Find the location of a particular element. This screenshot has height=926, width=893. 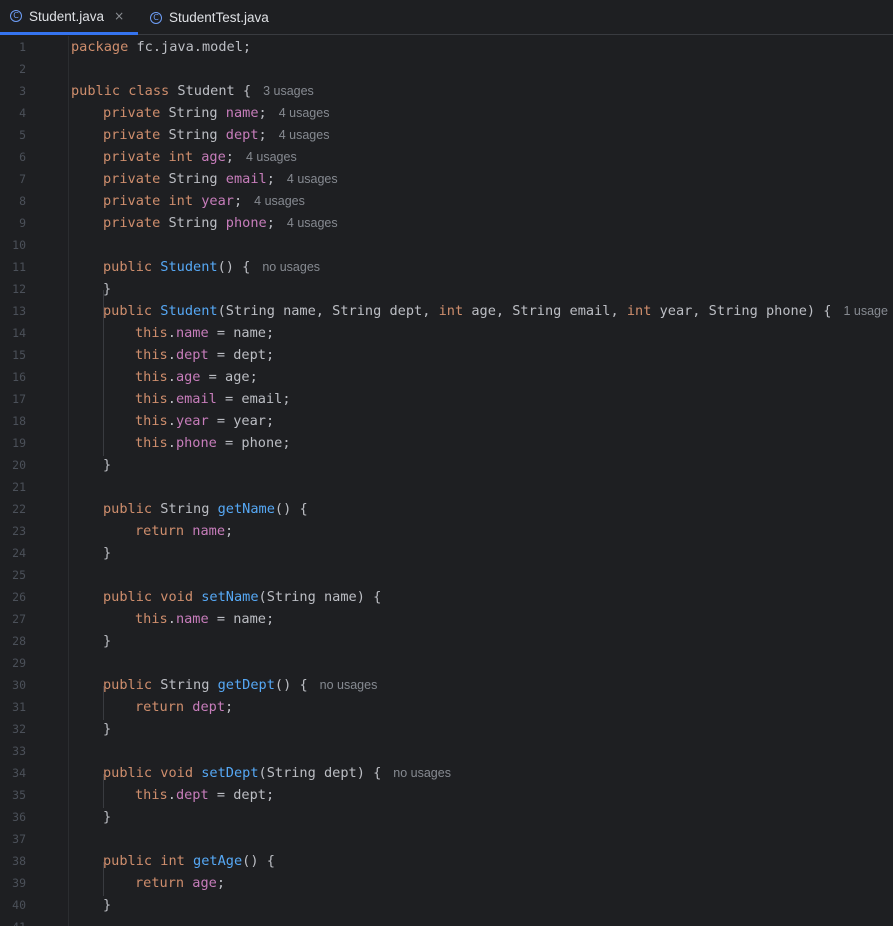

code-line: 24} is located at coordinates (446, 553).